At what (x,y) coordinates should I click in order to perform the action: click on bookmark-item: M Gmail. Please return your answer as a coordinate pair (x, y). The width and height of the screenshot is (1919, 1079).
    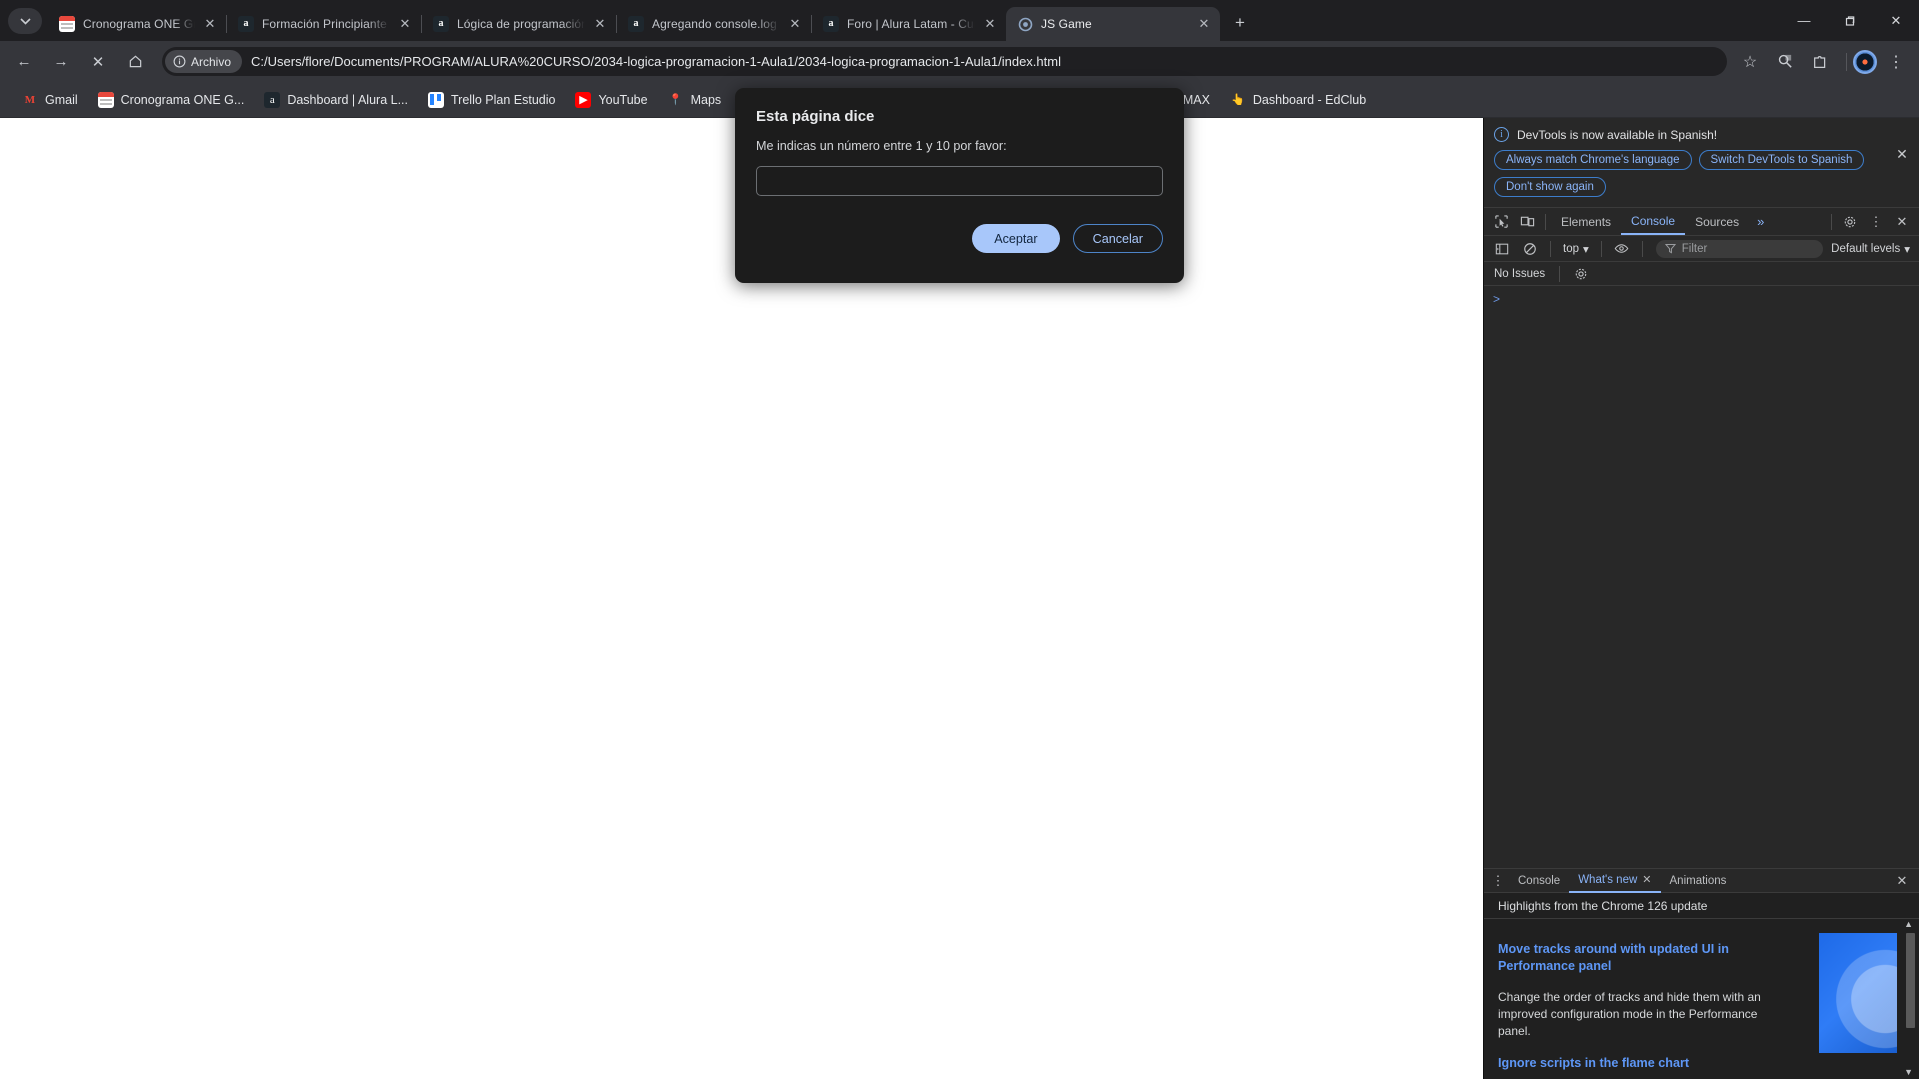
    Looking at the image, I should click on (50, 100).